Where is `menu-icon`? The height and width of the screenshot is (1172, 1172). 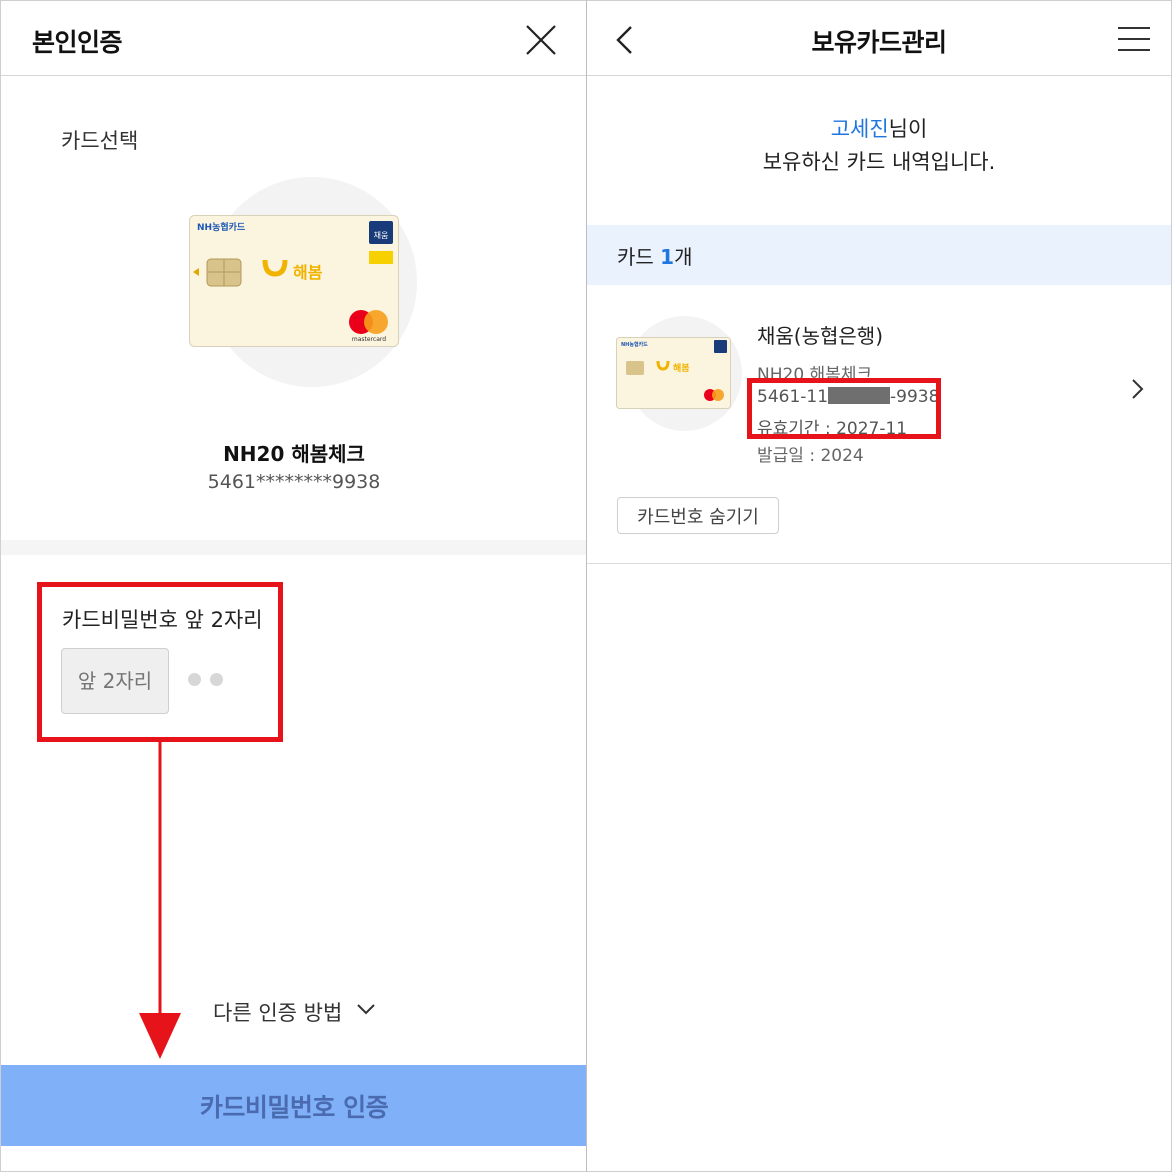 menu-icon is located at coordinates (1134, 39).